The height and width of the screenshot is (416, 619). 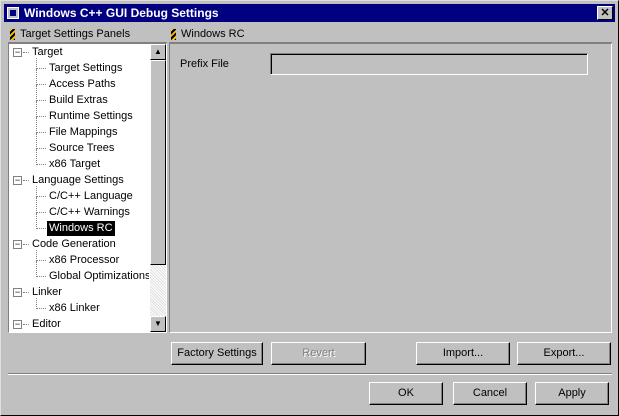 What do you see at coordinates (204, 64) in the screenshot?
I see `prefix-file-label: Prefix File` at bounding box center [204, 64].